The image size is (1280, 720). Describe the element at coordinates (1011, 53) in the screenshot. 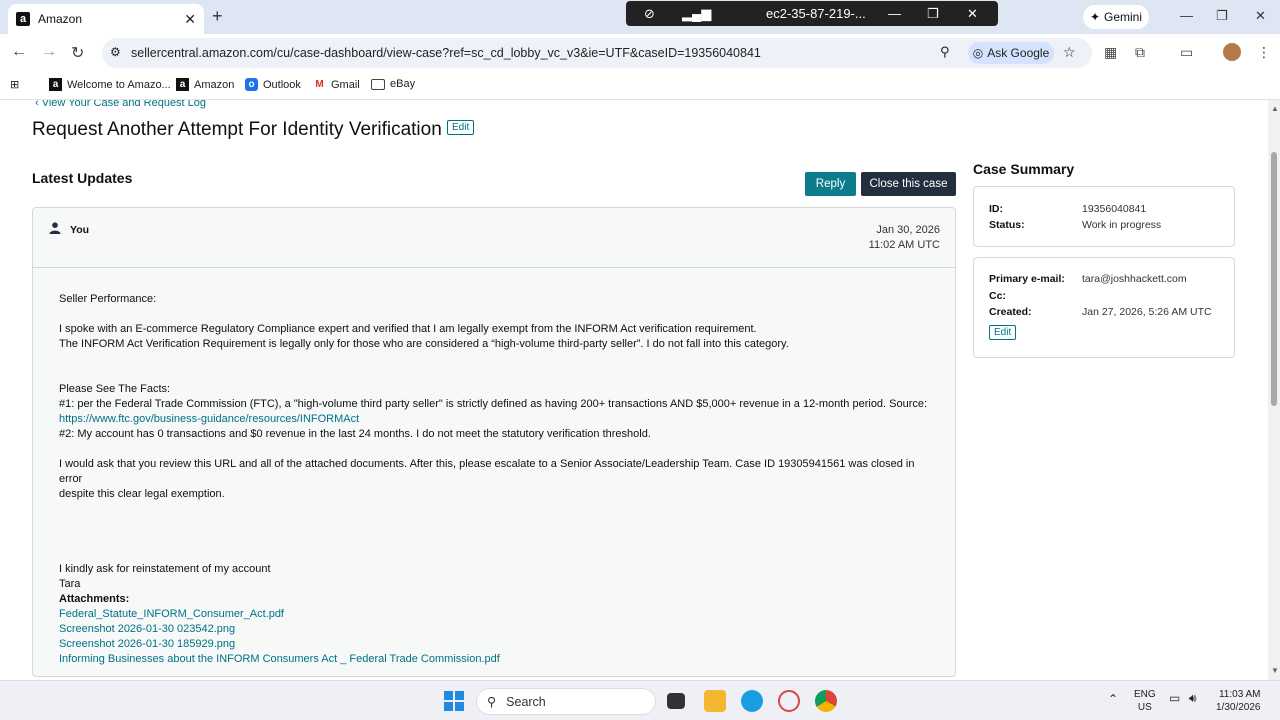

I see `ask-google-button: ◎ Ask Google` at that location.